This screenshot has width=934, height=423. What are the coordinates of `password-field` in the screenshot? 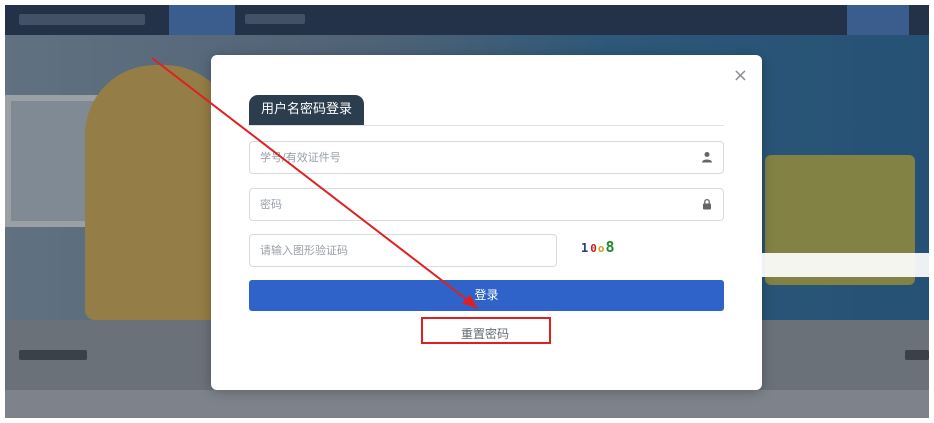 It's located at (486, 204).